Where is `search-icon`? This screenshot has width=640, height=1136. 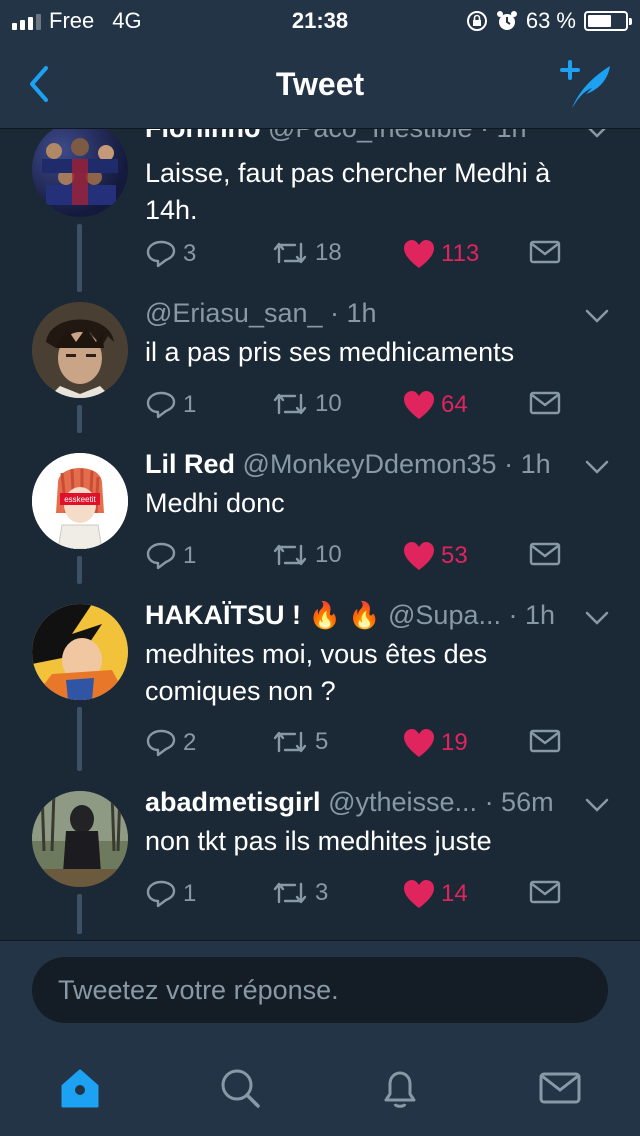 search-icon is located at coordinates (240, 1088).